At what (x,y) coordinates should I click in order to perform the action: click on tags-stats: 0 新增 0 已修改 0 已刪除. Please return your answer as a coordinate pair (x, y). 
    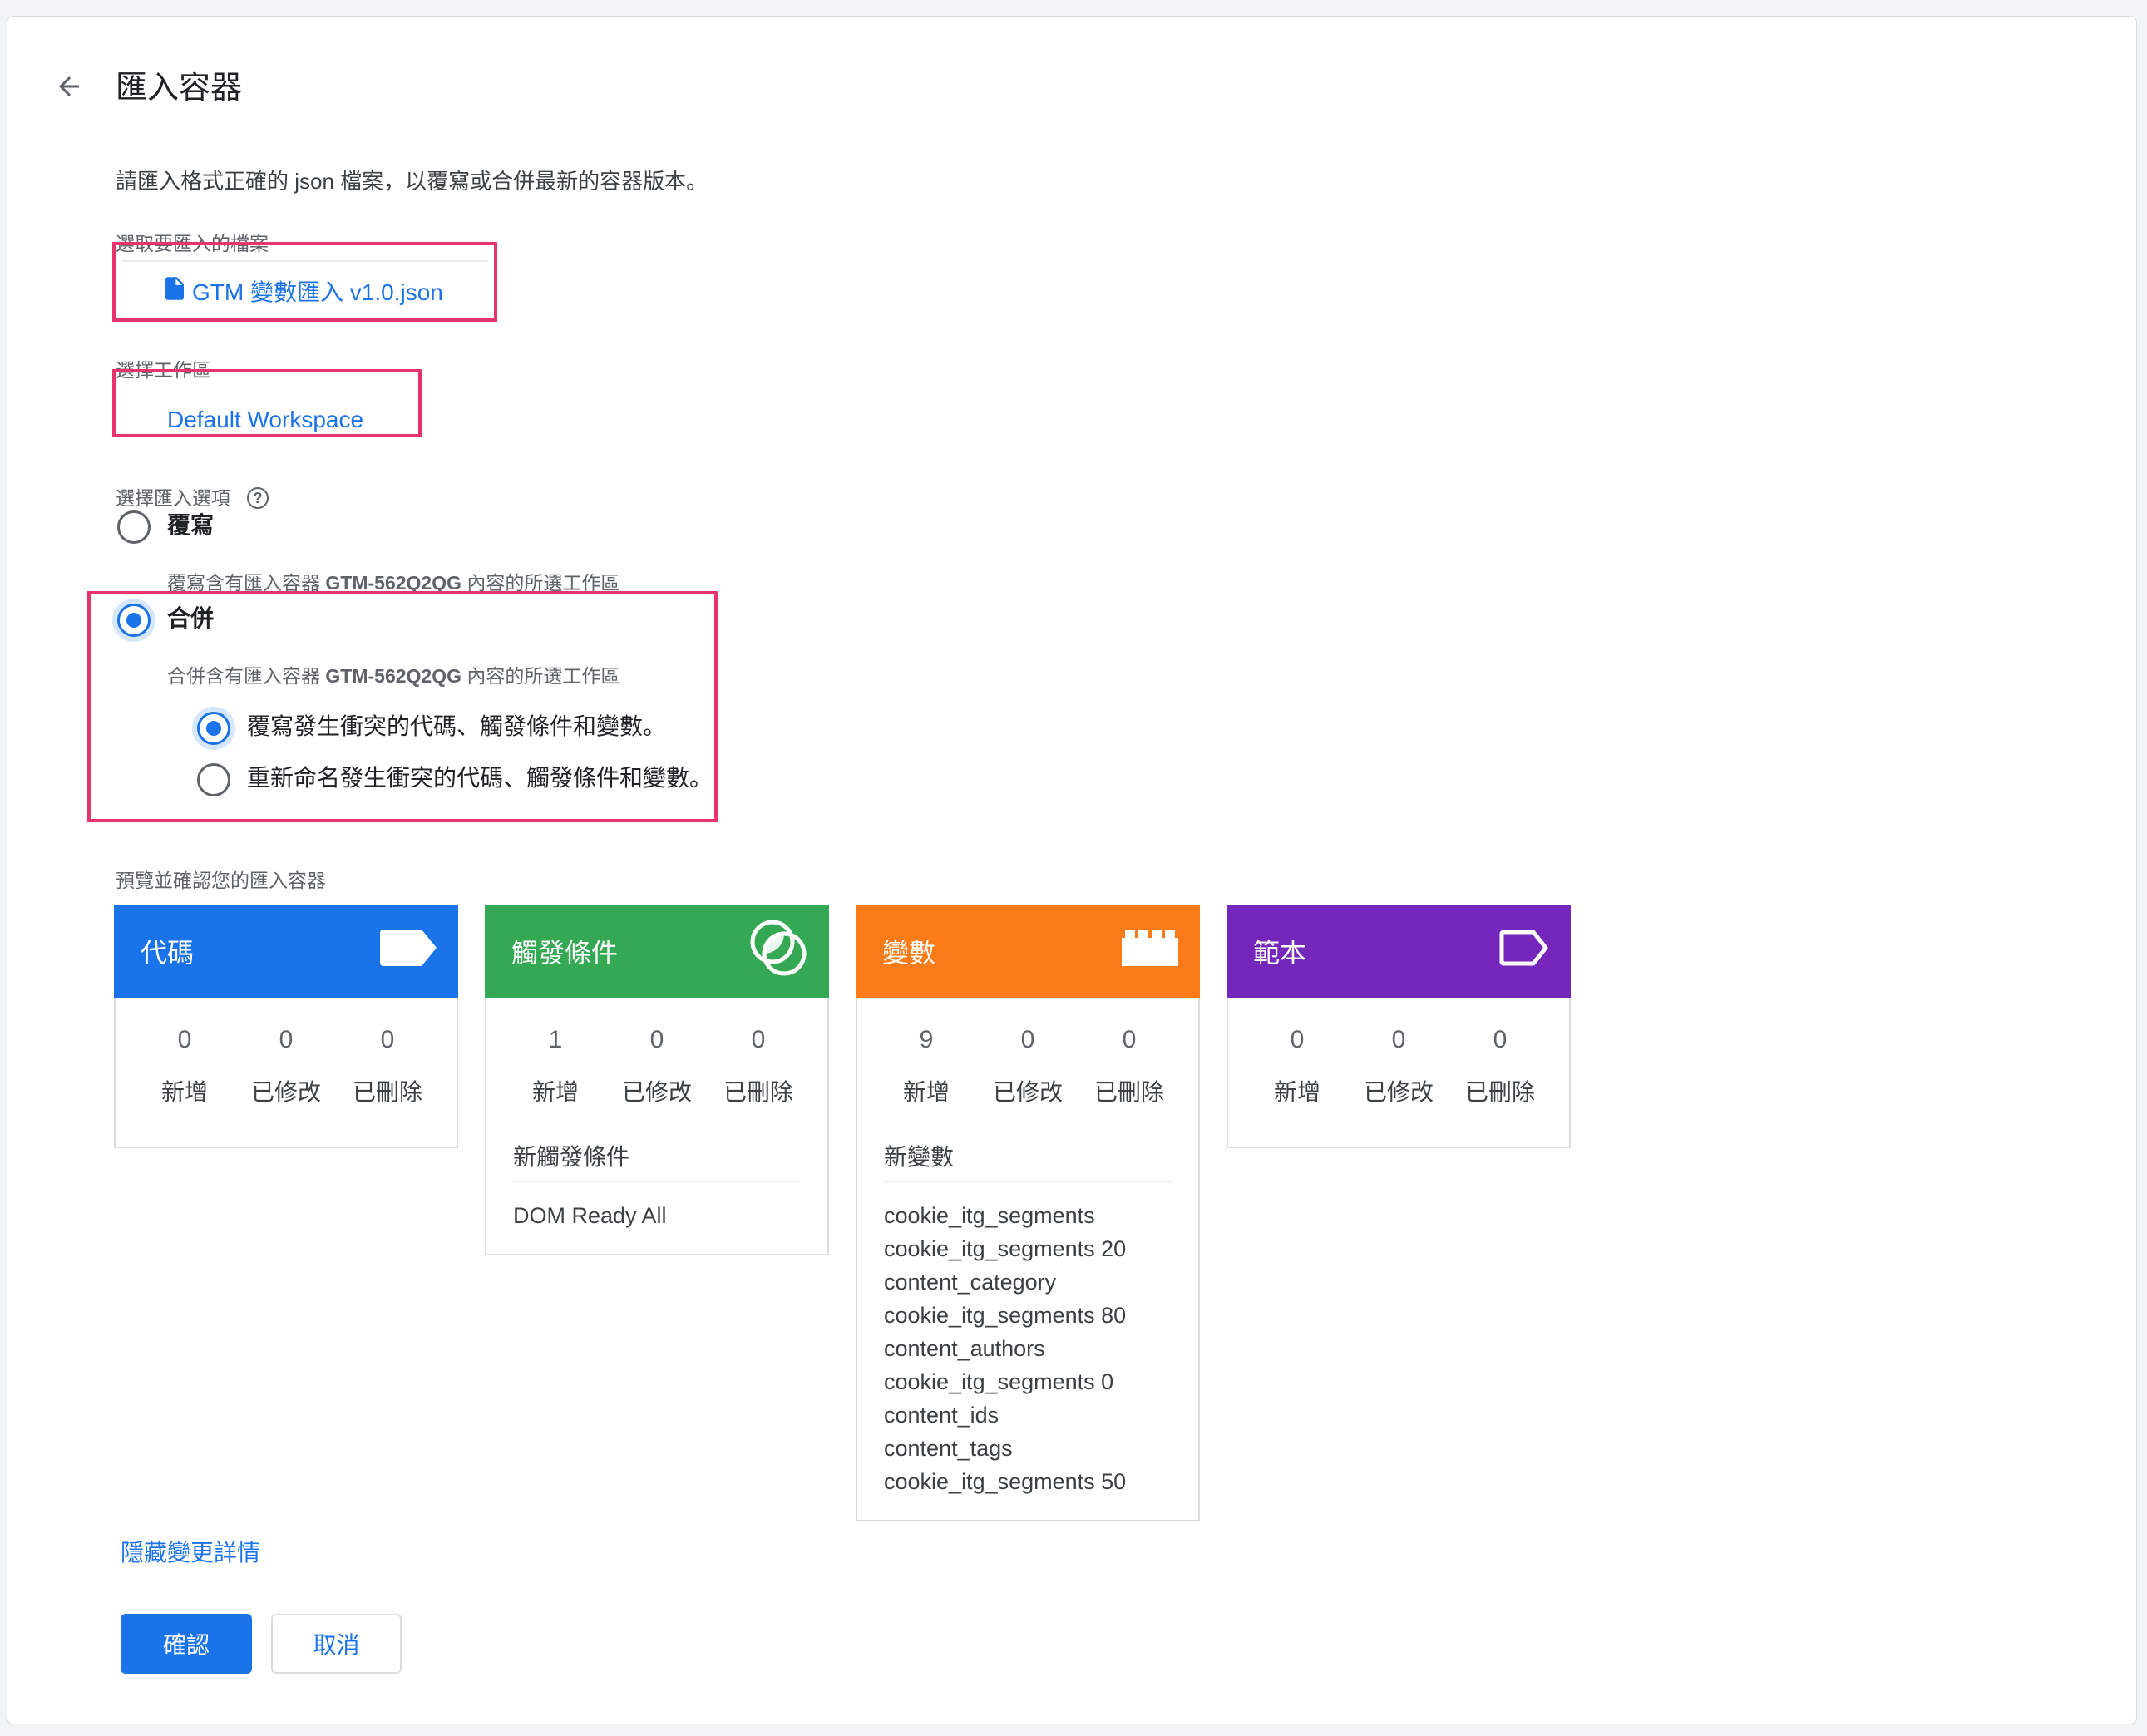
    Looking at the image, I should click on (286, 1053).